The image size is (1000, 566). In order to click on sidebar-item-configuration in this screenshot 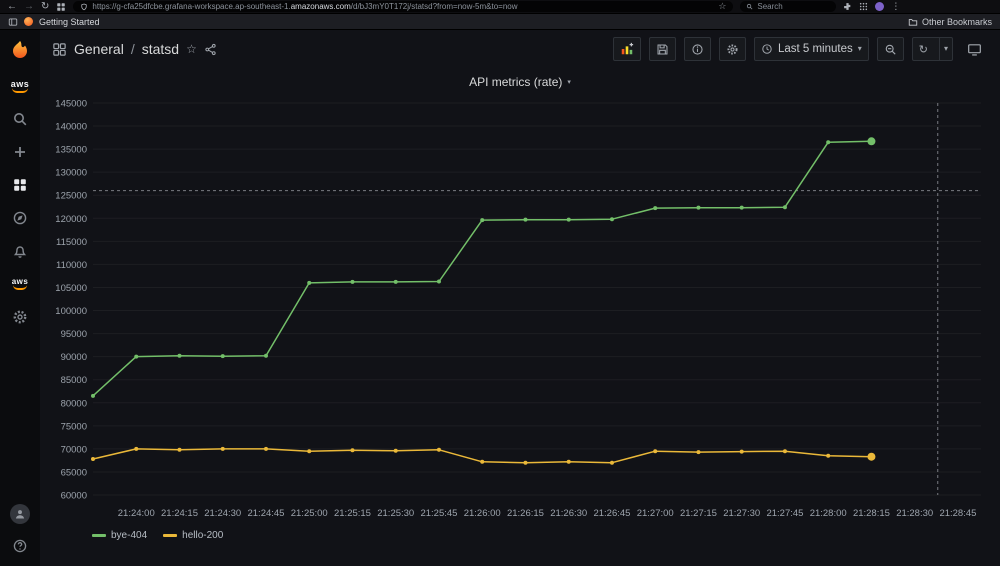, I will do `click(20, 317)`.